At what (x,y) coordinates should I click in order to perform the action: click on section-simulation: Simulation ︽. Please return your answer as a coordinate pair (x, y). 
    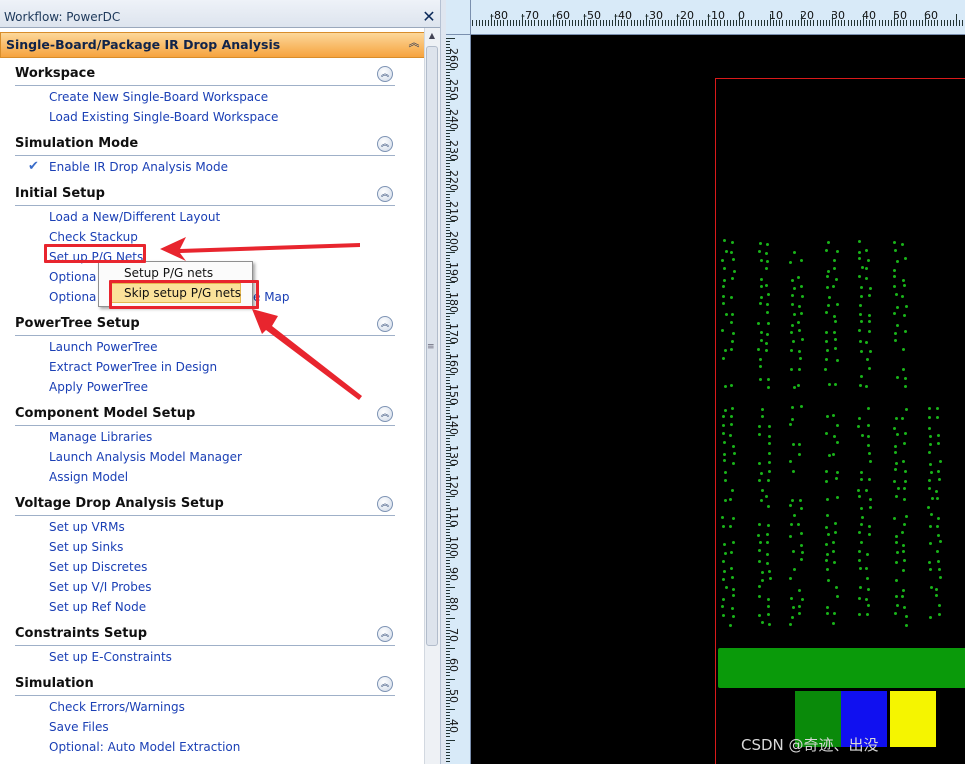
    Looking at the image, I should click on (205, 684).